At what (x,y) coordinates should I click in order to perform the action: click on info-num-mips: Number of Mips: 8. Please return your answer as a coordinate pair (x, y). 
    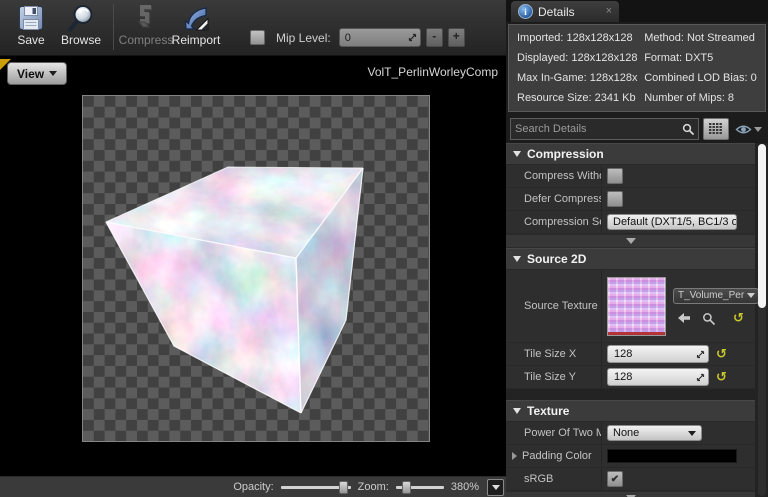
    Looking at the image, I should click on (689, 98).